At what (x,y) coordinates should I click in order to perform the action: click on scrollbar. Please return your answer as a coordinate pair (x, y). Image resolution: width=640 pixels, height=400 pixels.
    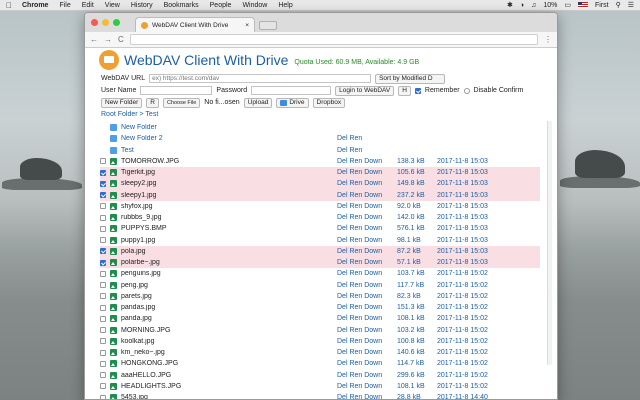
    Looking at the image, I should click on (549, 243).